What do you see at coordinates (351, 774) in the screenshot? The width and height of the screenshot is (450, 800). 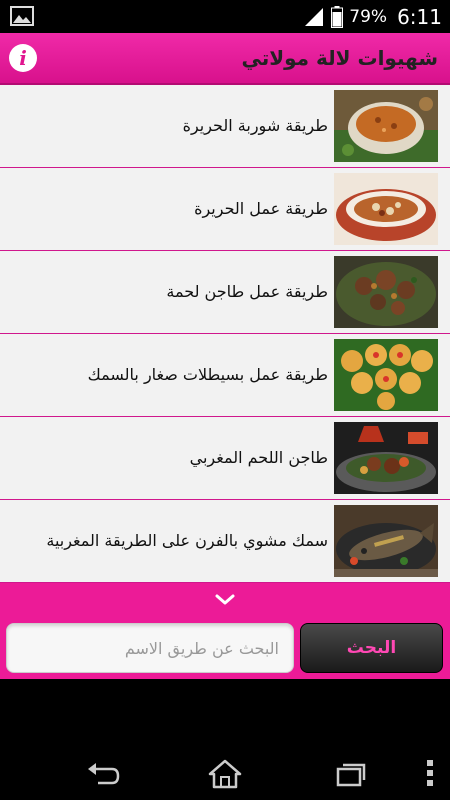 I see `recent-apps-icon` at bounding box center [351, 774].